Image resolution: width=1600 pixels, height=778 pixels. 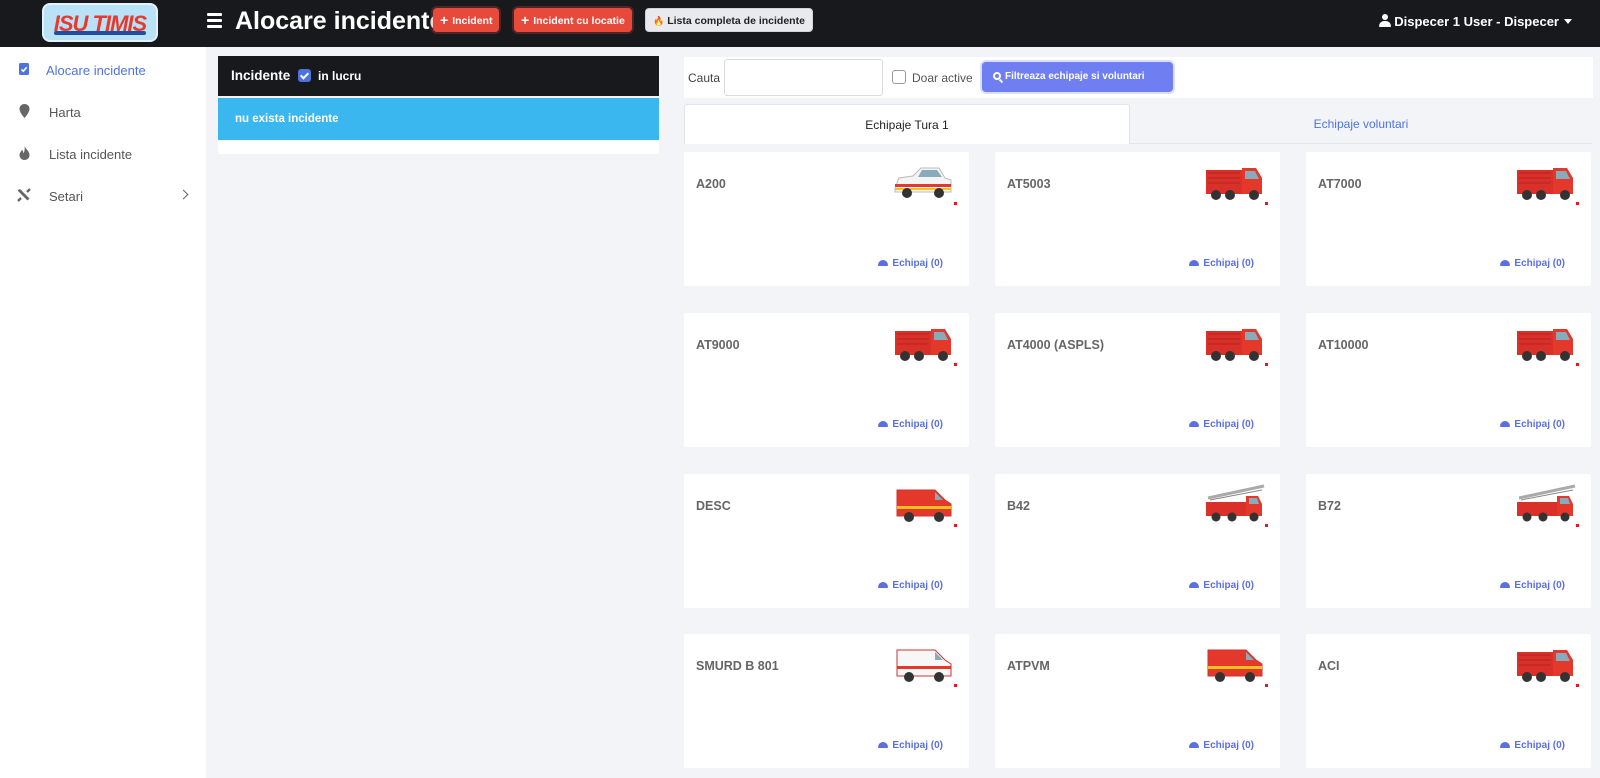 What do you see at coordinates (1340, 184) in the screenshot?
I see `vehicle-name: AT7000` at bounding box center [1340, 184].